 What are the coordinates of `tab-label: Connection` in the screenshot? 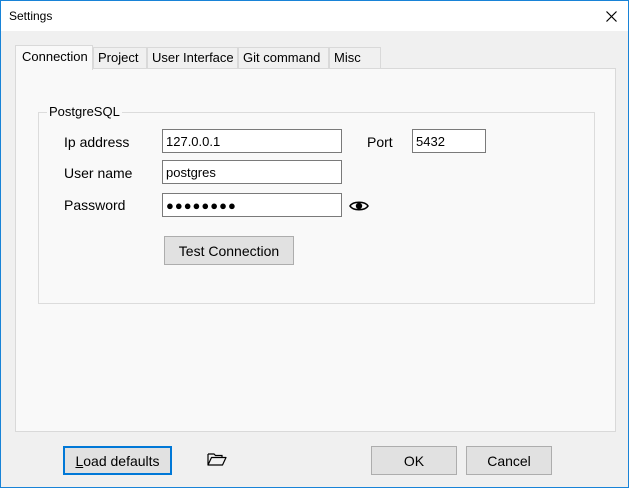 It's located at (55, 56).